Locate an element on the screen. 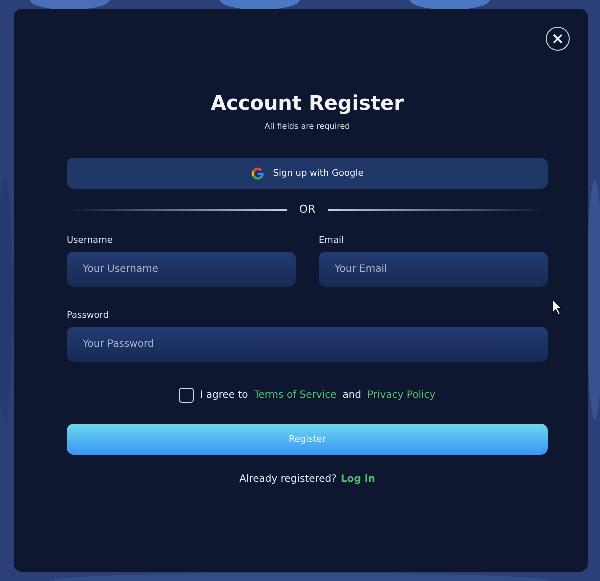  privacy-link: Privacy Policy is located at coordinates (402, 395).